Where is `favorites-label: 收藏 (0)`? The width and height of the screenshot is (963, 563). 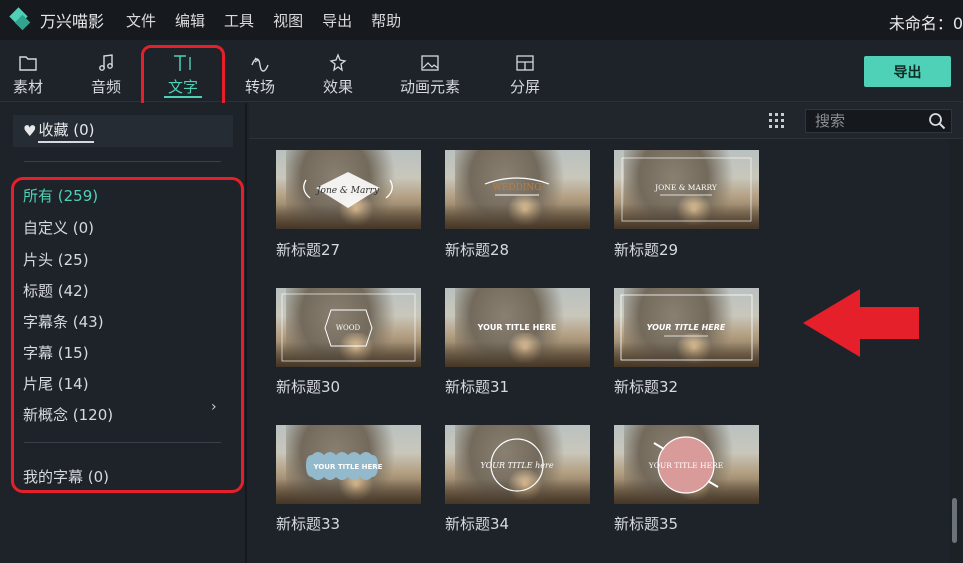 favorites-label: 收藏 (0) is located at coordinates (66, 131).